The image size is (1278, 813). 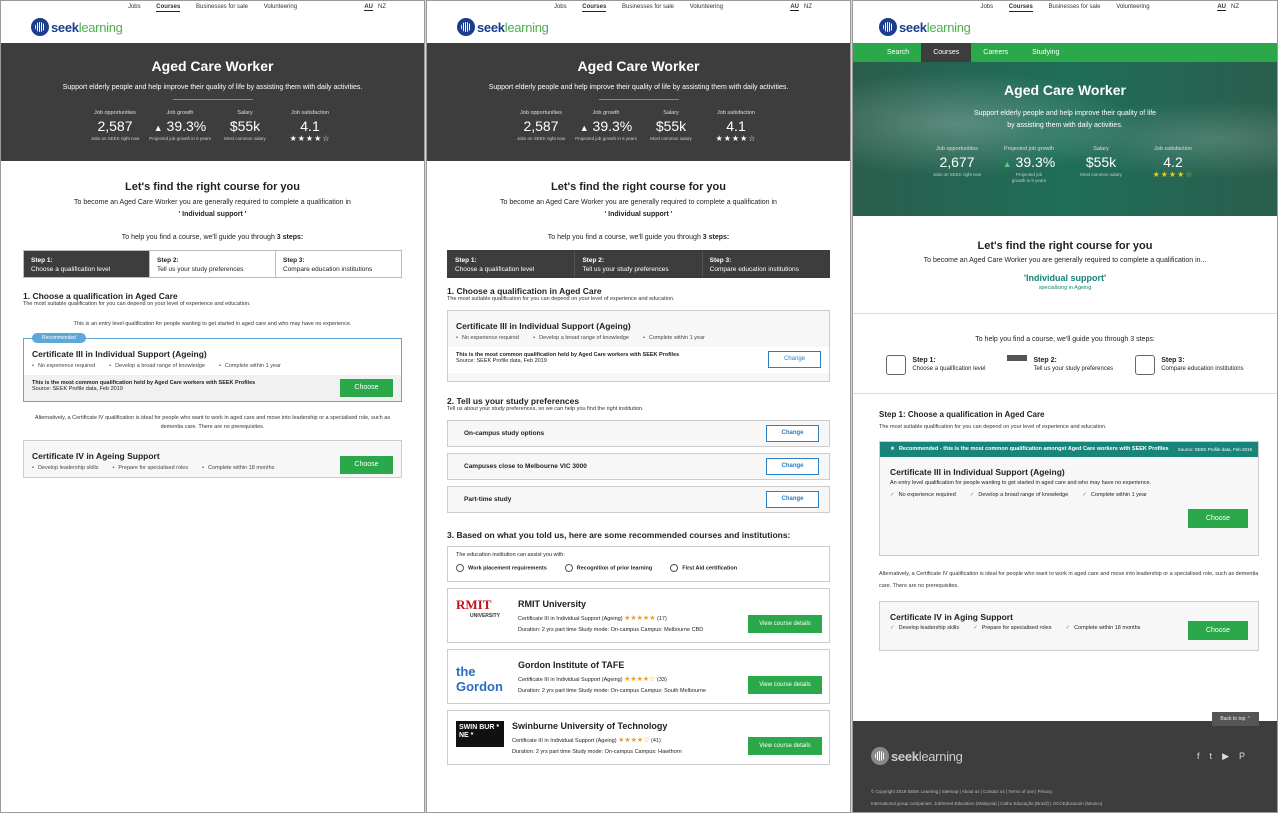 I want to click on divider, so click(x=212, y=99).